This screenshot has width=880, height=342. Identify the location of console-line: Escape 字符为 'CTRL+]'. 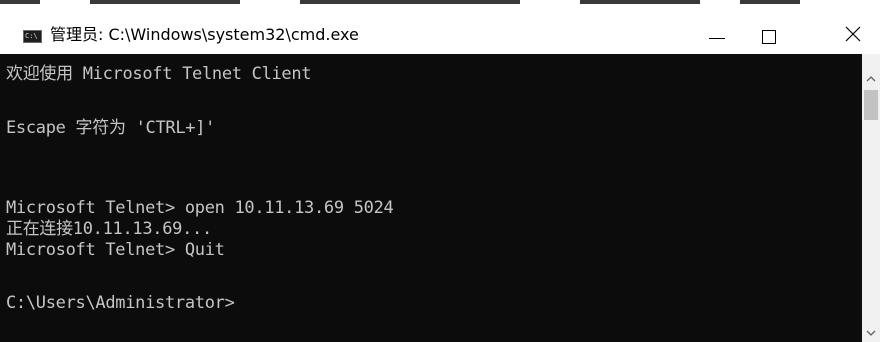
(111, 128).